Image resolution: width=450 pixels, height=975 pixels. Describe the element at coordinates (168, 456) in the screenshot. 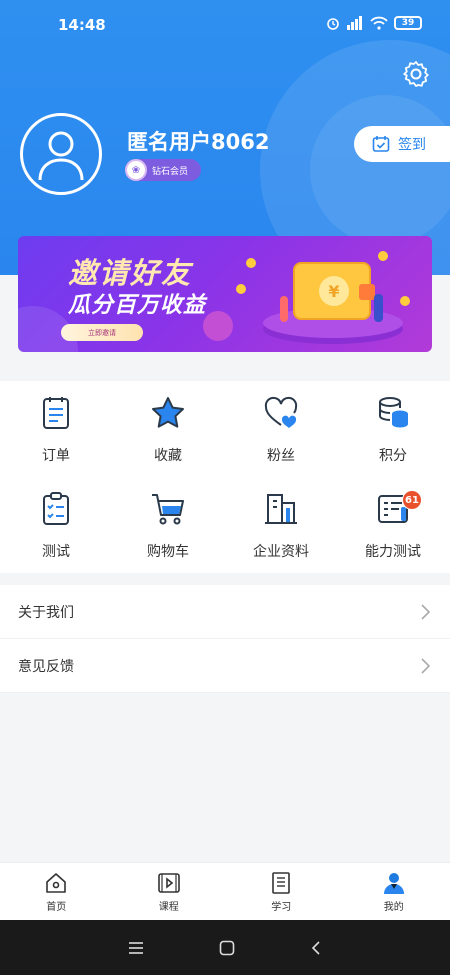

I see `grid-label: 收藏` at that location.